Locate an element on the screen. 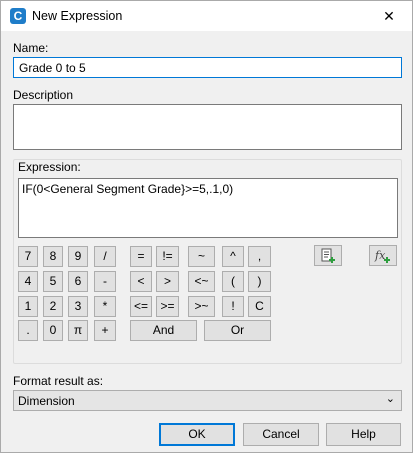  key-greater-approx: >~ is located at coordinates (201, 306).